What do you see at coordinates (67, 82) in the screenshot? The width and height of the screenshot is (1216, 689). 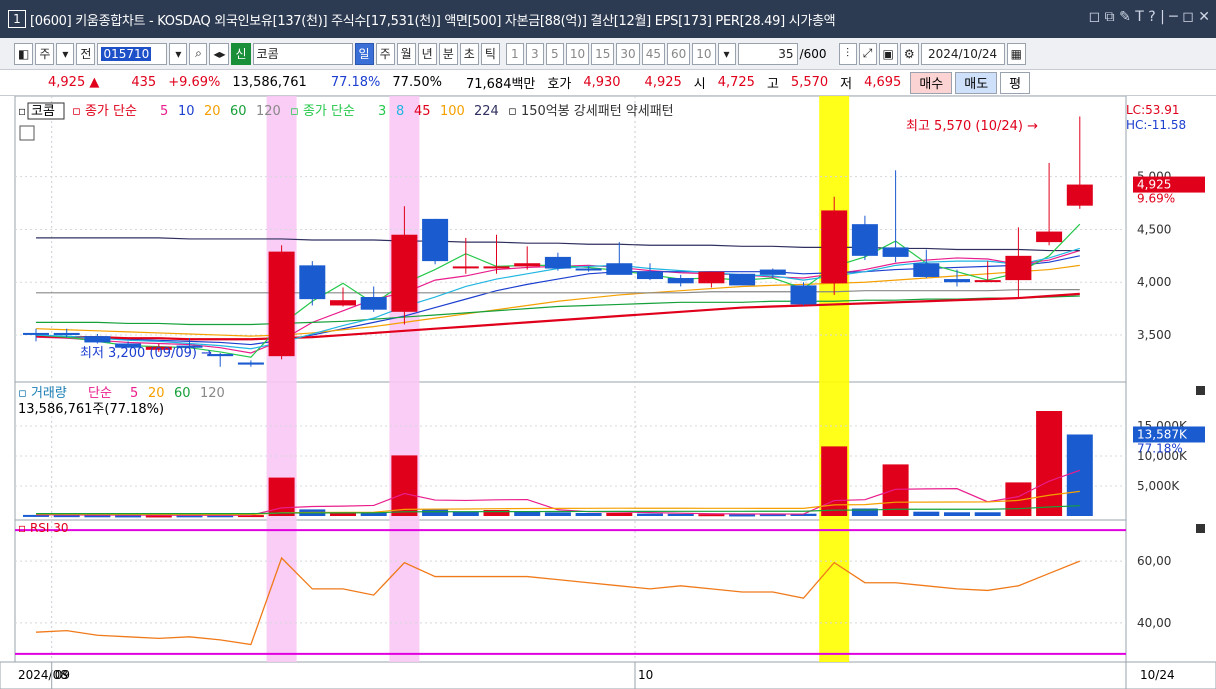 I see `price-value: 4,925` at bounding box center [67, 82].